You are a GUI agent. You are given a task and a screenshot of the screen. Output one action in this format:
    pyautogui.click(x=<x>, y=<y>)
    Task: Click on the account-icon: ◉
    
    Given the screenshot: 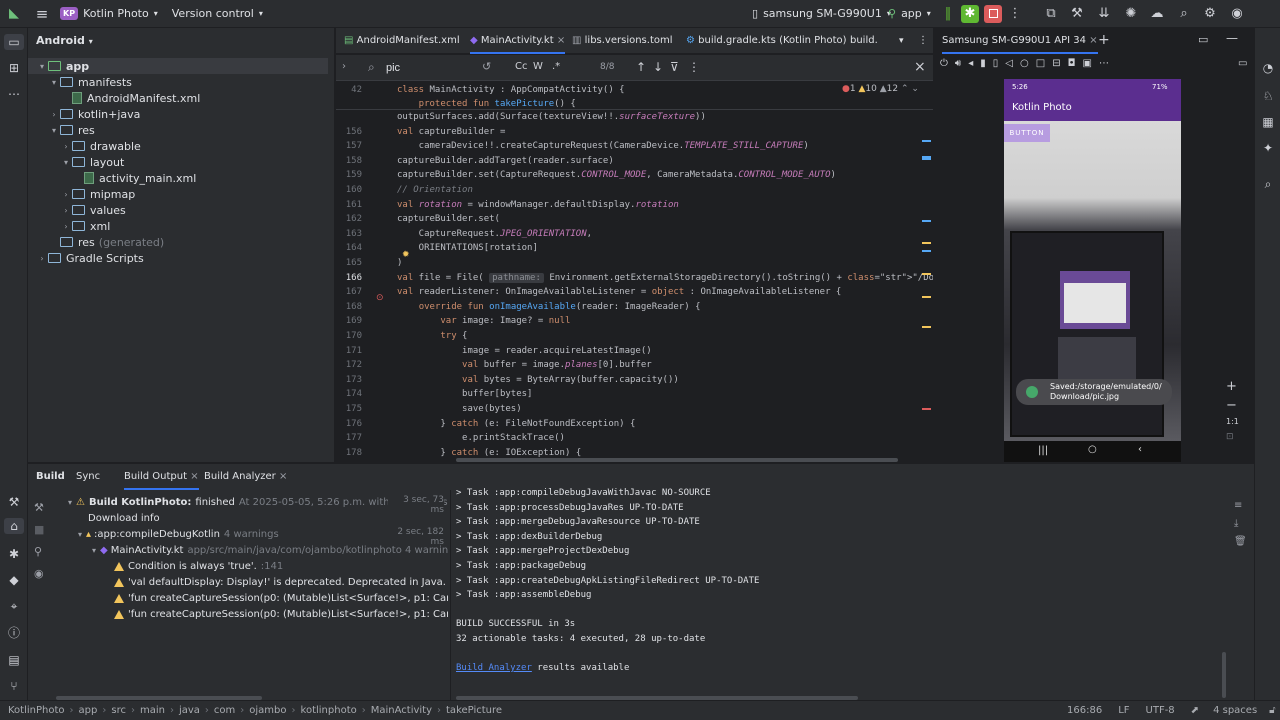 What is the action you would take?
    pyautogui.click(x=1237, y=14)
    